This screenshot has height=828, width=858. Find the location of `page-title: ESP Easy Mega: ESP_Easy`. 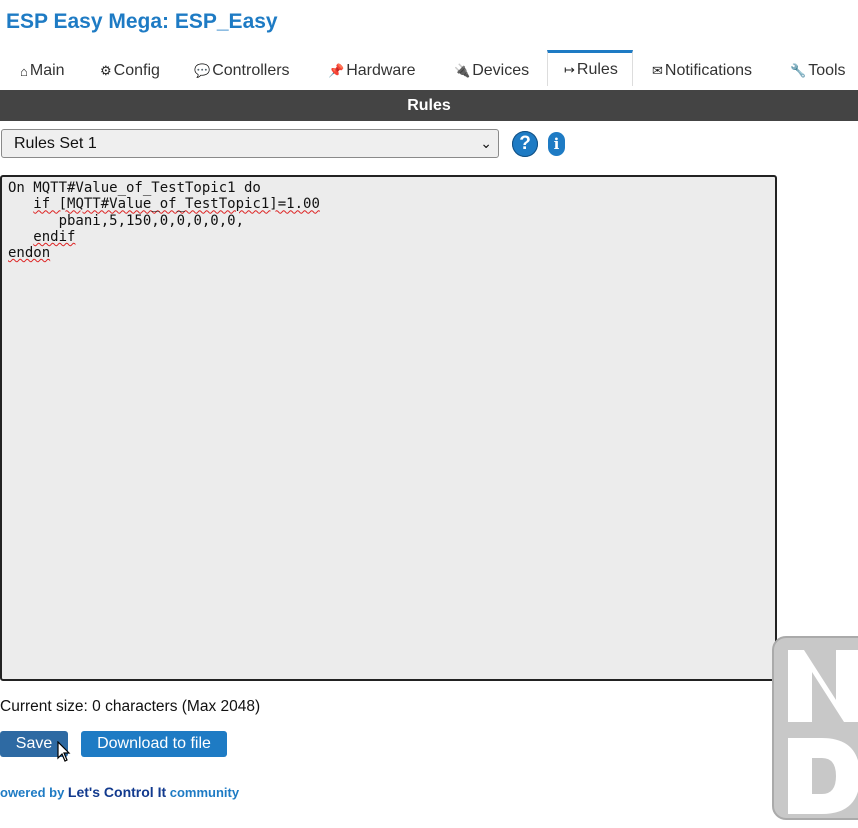

page-title: ESP Easy Mega: ESP_Easy is located at coordinates (142, 21).